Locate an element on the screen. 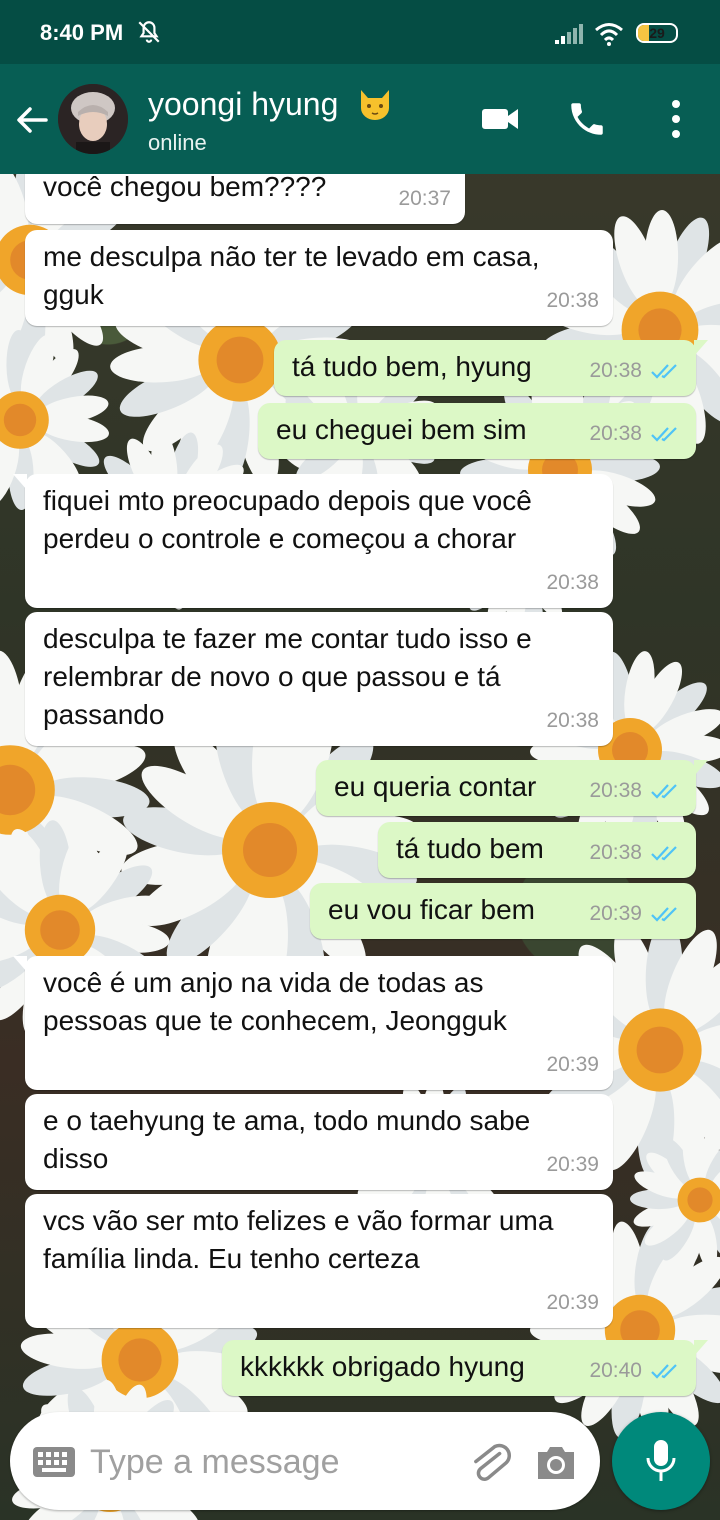 This screenshot has height=1520, width=720. battery-level: 29 is located at coordinates (657, 33).